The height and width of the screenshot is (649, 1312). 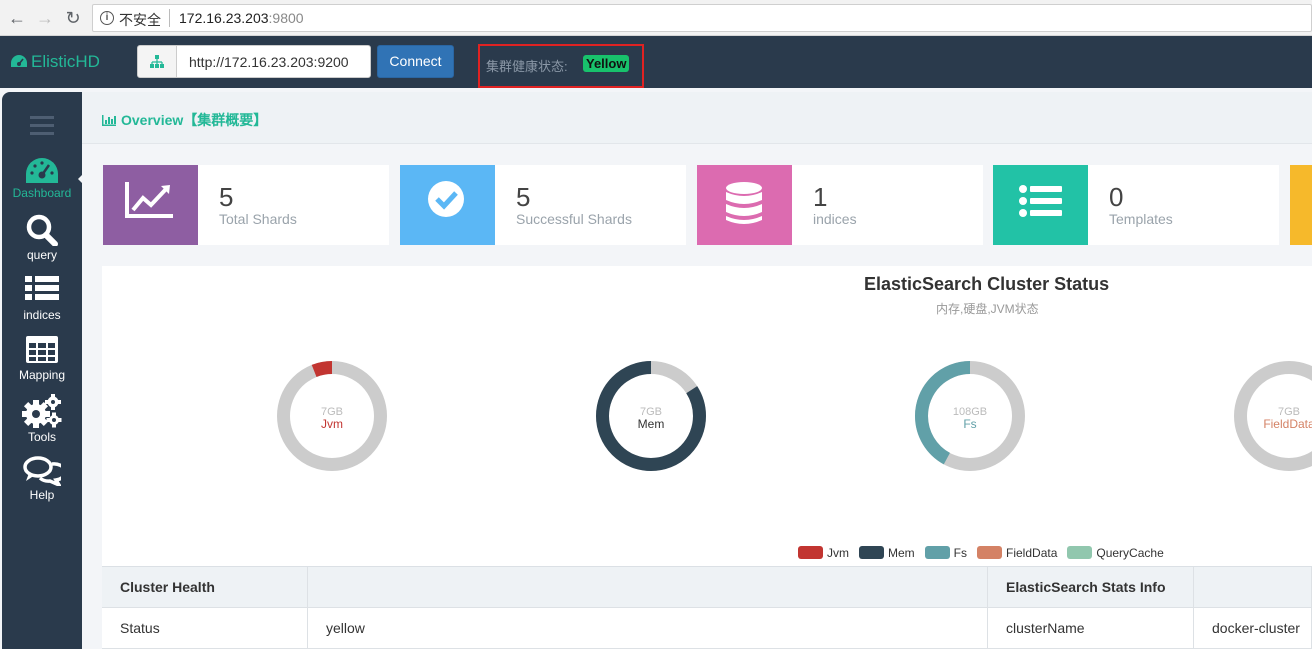 I want to click on table-cell-key: clusterName, so click(x=1091, y=628).